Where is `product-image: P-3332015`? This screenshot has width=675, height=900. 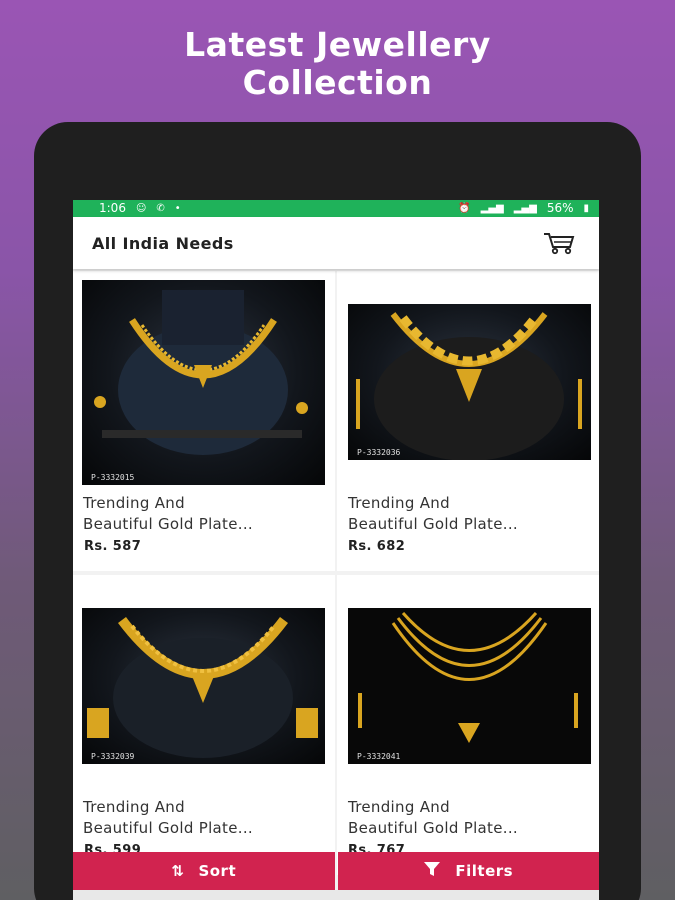
product-image: P-3332015 is located at coordinates (203, 382).